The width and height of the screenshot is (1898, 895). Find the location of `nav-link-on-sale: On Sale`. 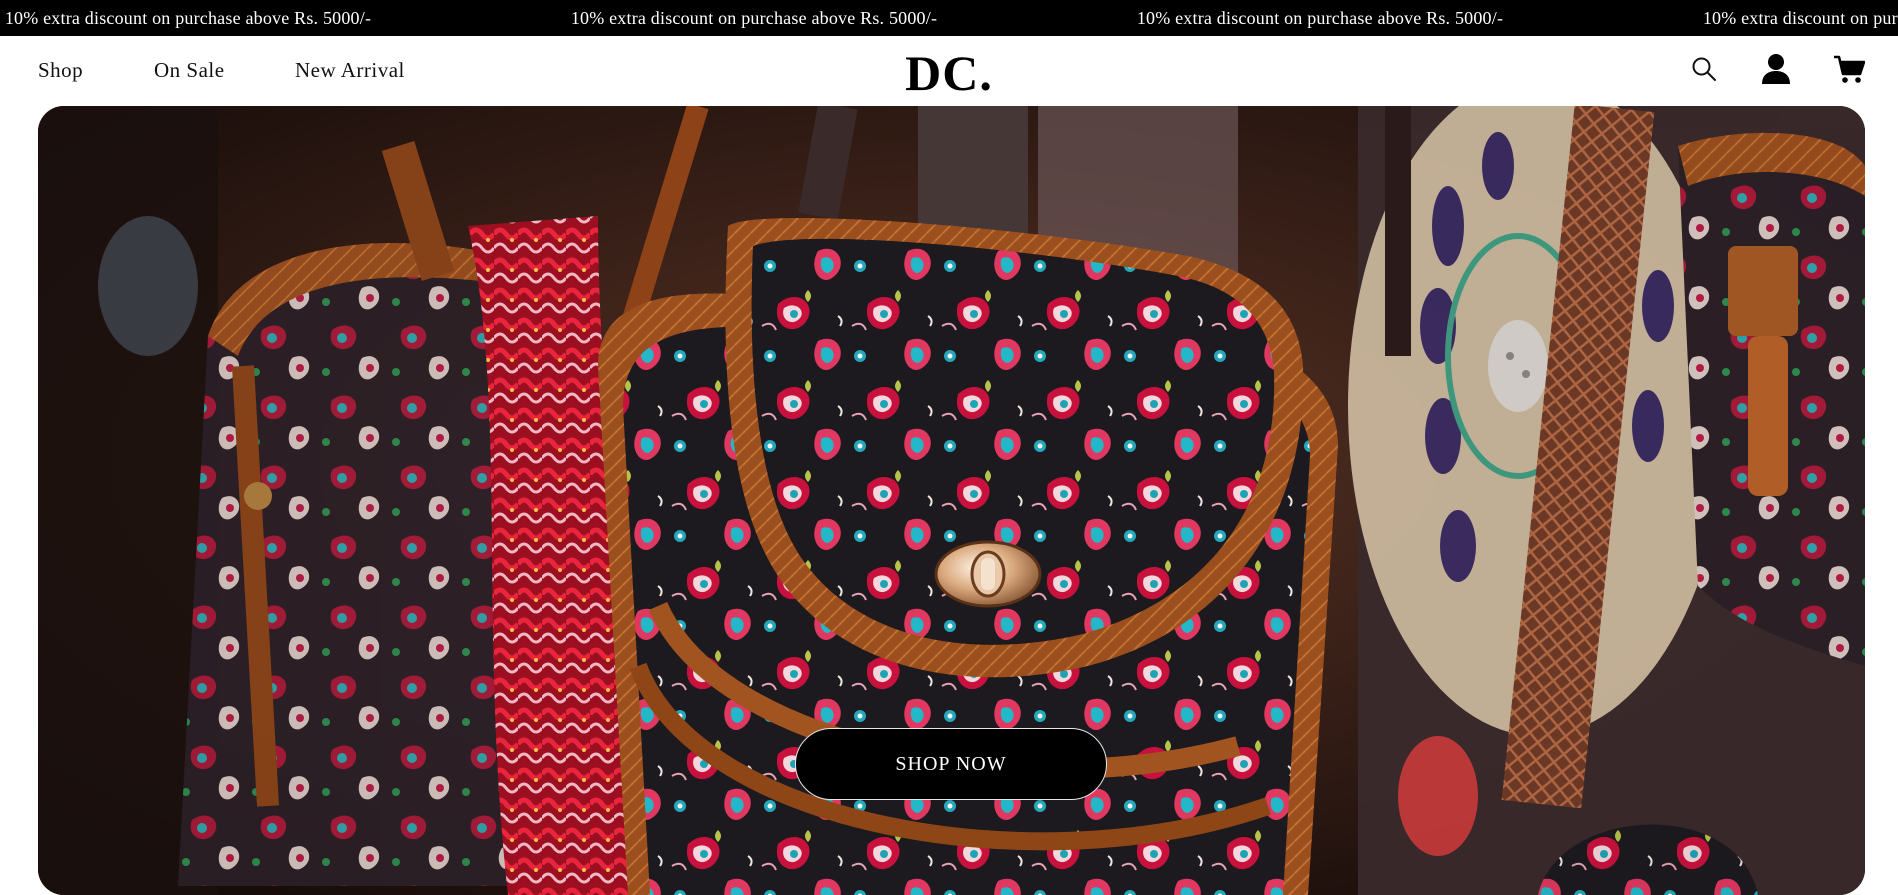

nav-link-on-sale: On Sale is located at coordinates (189, 70).